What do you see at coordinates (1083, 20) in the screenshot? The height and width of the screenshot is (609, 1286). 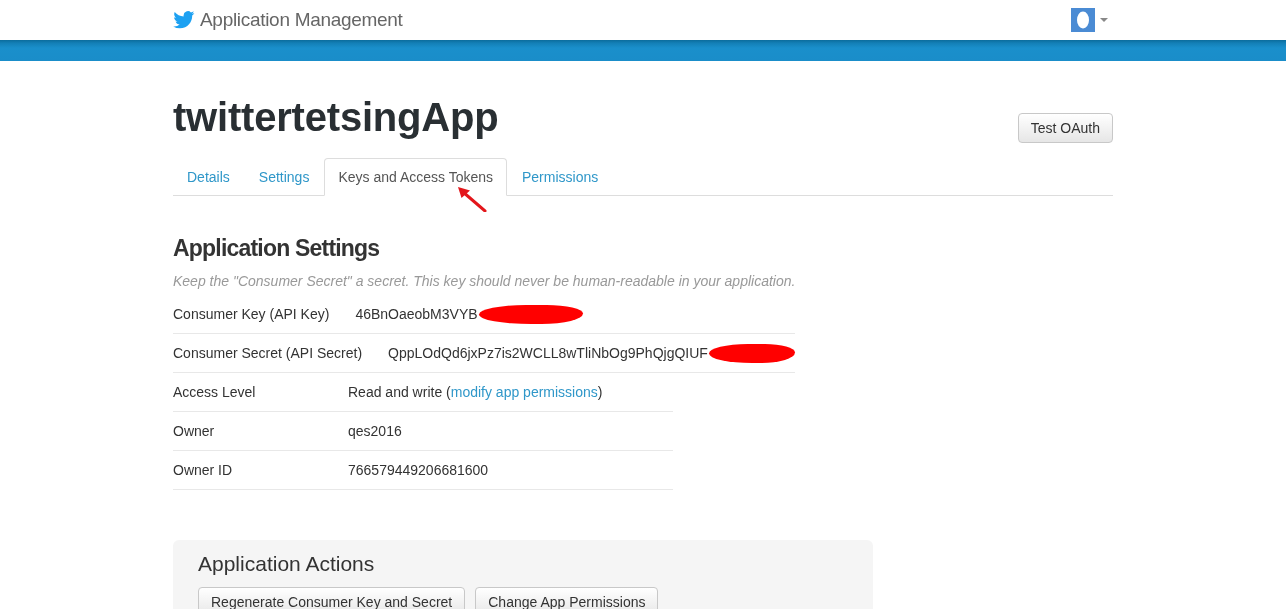 I see `avatar-icon` at bounding box center [1083, 20].